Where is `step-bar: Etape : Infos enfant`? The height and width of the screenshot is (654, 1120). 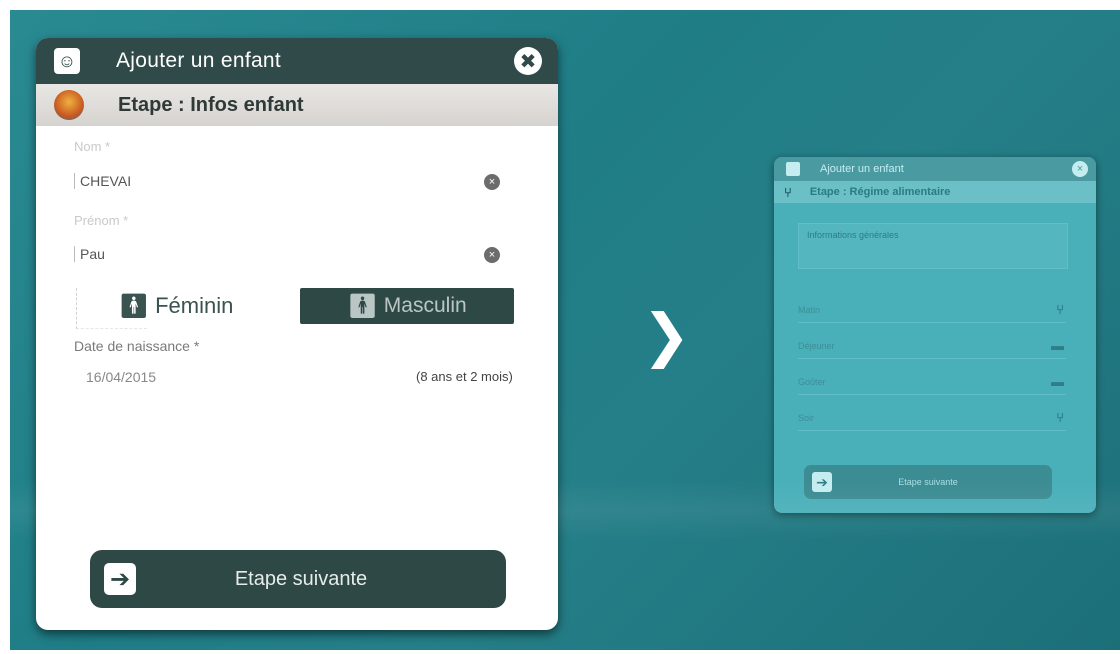 step-bar: Etape : Infos enfant is located at coordinates (297, 105).